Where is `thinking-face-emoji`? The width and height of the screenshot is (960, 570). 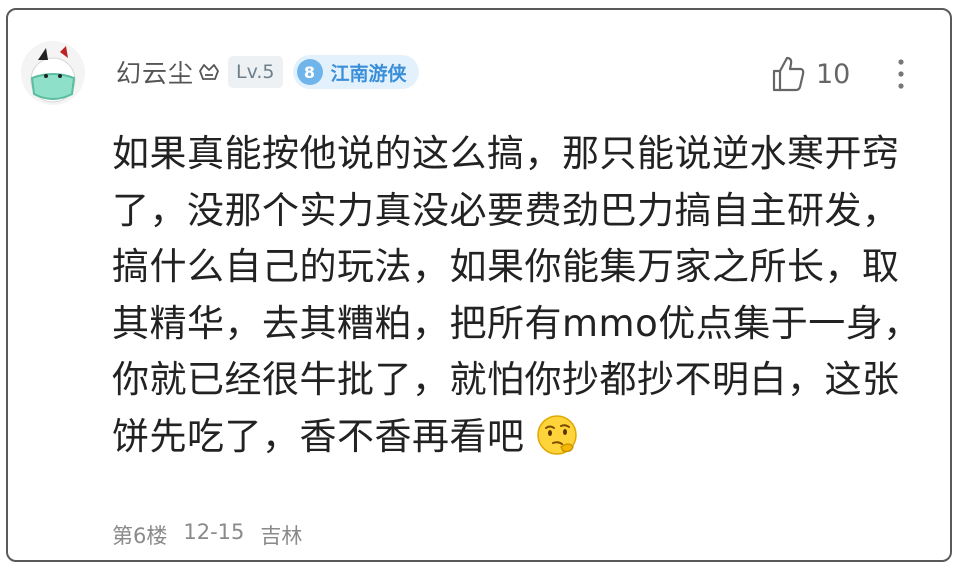 thinking-face-emoji is located at coordinates (556, 434).